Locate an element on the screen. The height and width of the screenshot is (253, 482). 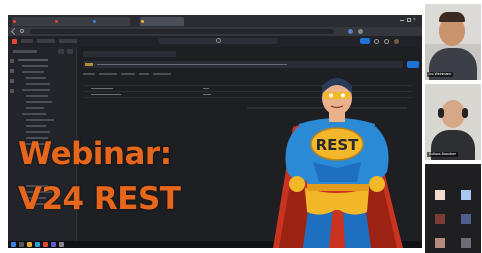
search-input is located at coordinates (218, 41).